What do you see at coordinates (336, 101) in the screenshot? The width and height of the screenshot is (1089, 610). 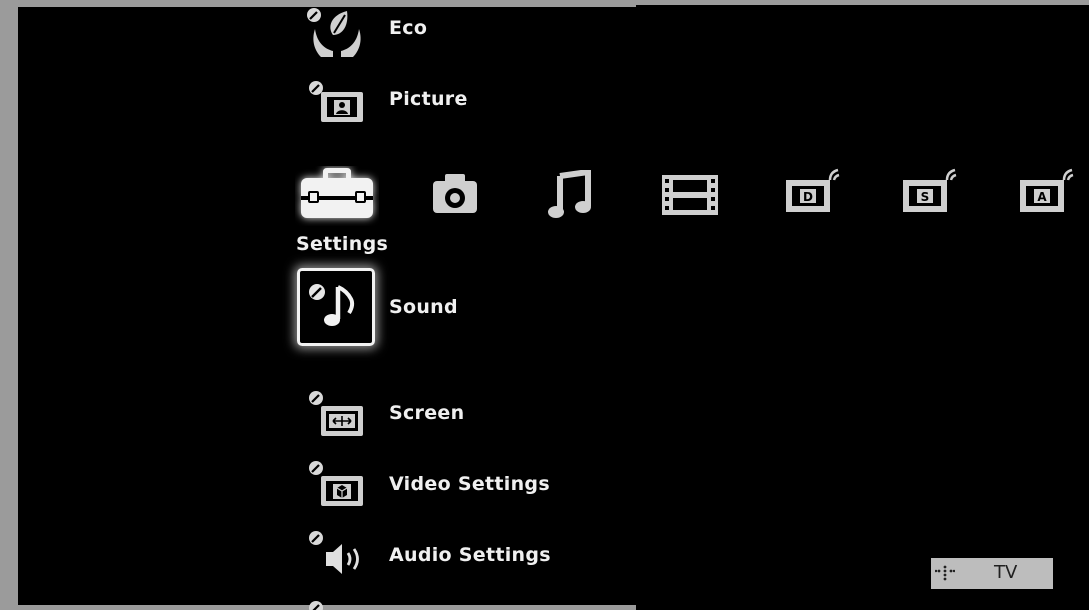 I see `picture-icon` at bounding box center [336, 101].